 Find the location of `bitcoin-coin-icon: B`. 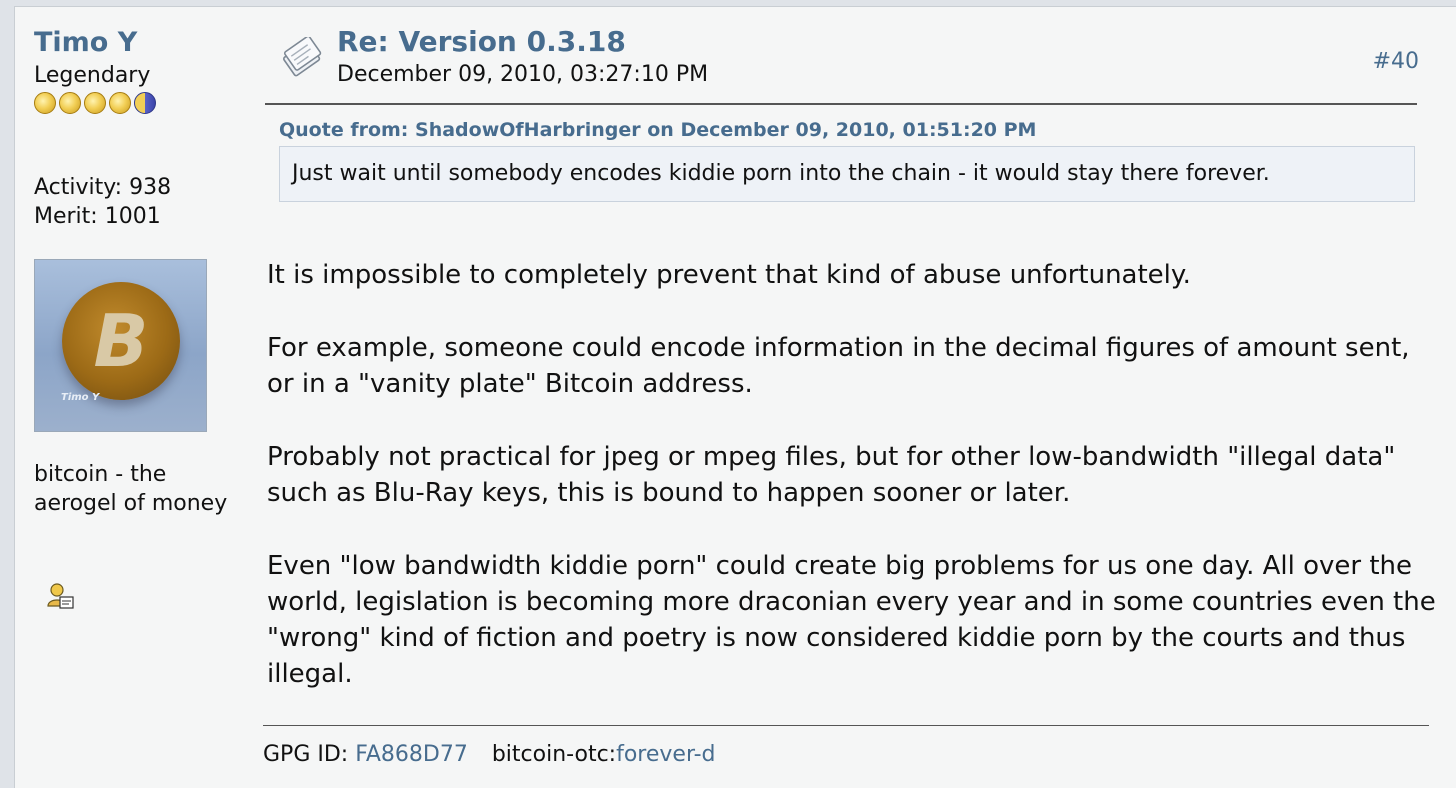

bitcoin-coin-icon: B is located at coordinates (121, 341).